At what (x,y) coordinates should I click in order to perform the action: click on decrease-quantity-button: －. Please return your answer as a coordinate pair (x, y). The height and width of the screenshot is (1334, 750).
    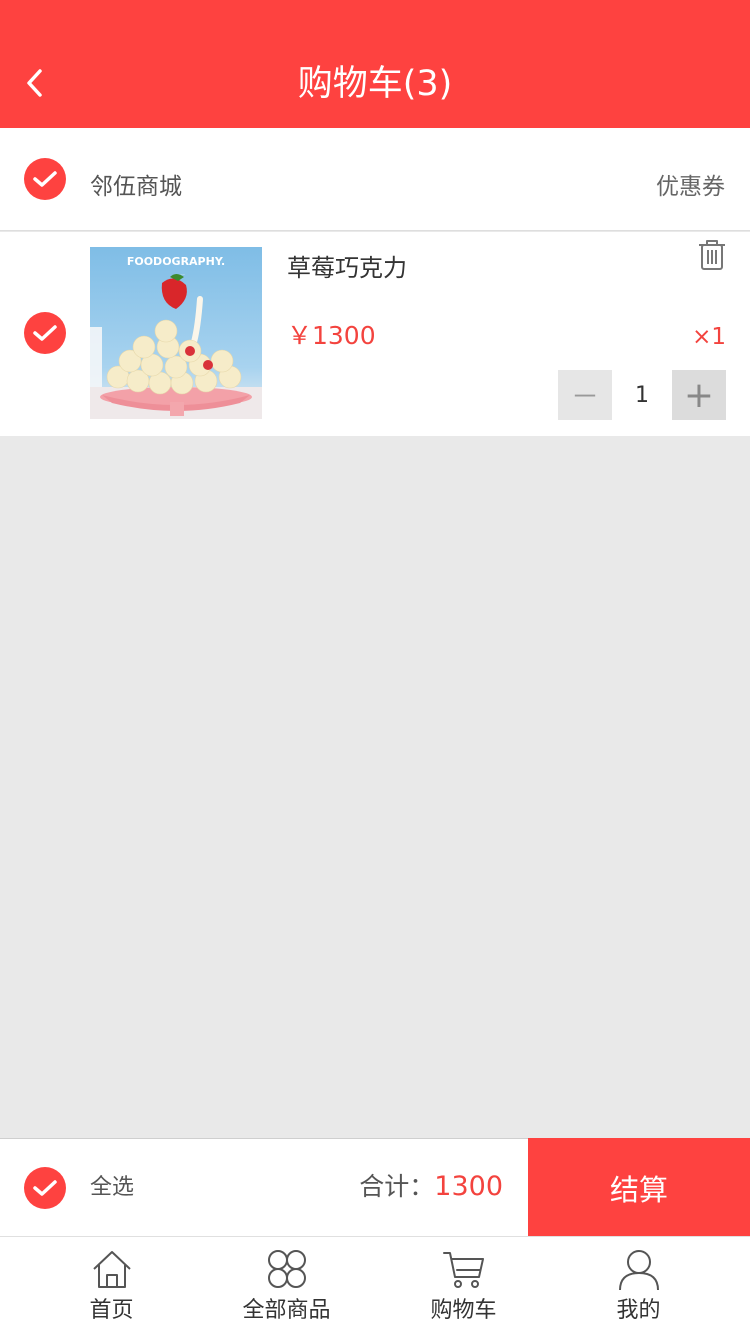
    Looking at the image, I should click on (585, 395).